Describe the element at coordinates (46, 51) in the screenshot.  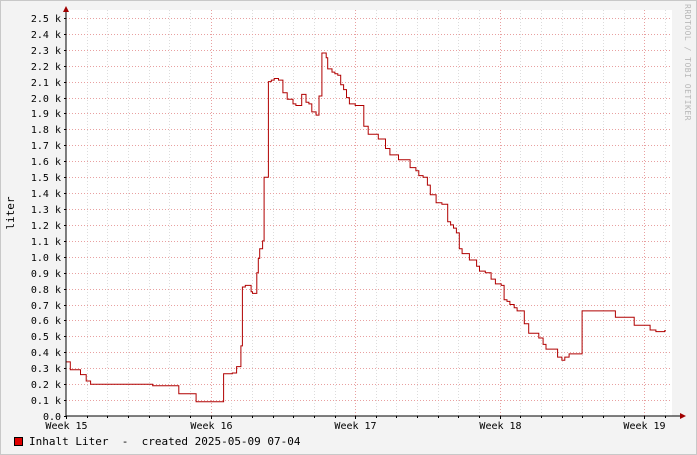
I see `y-tick-label: 2.3 k` at that location.